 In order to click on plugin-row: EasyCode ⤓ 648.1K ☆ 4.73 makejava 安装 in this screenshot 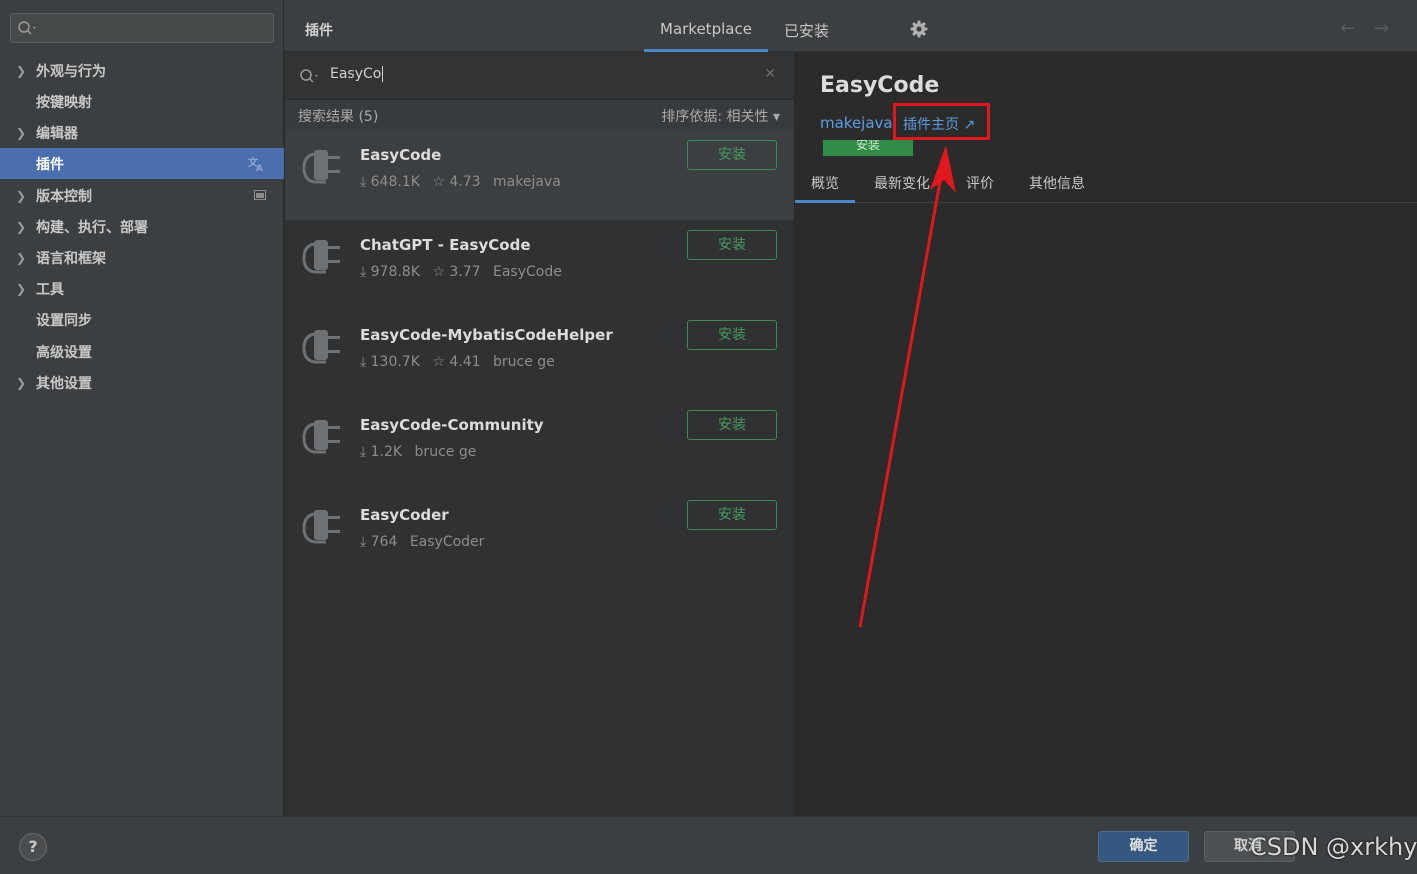, I will do `click(539, 175)`.